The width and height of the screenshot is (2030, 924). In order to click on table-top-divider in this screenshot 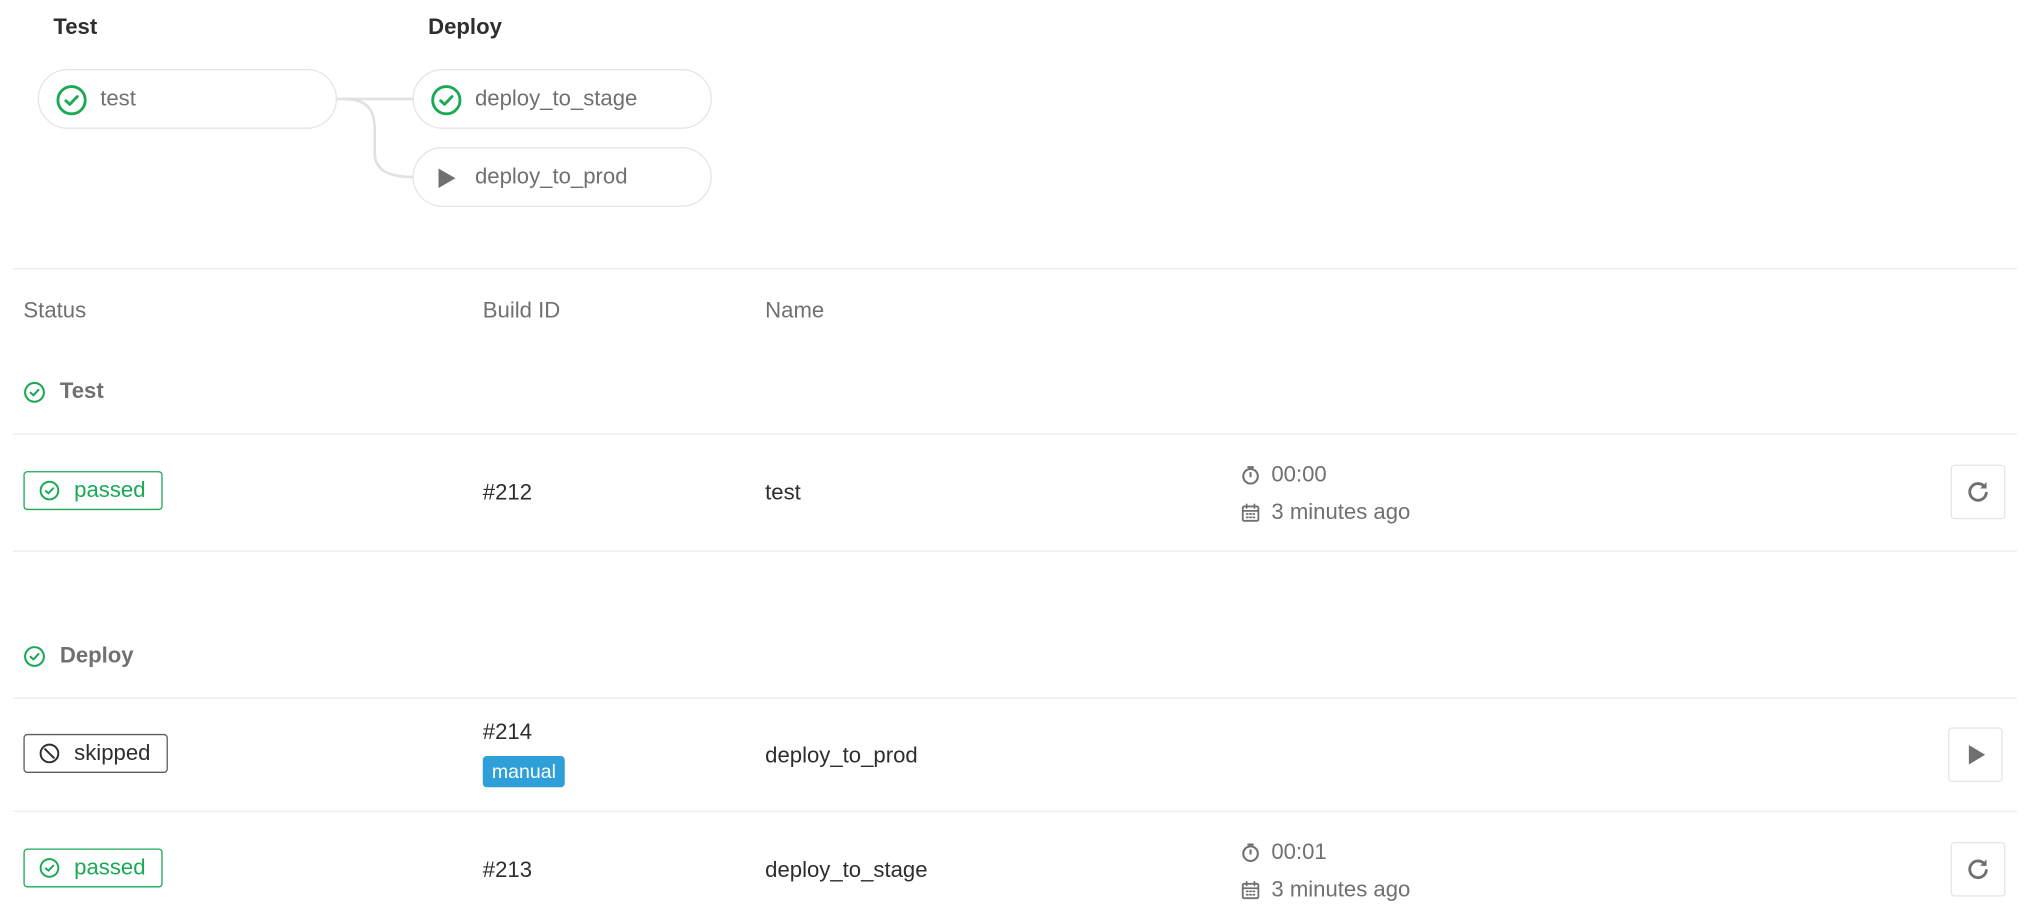, I will do `click(1015, 269)`.